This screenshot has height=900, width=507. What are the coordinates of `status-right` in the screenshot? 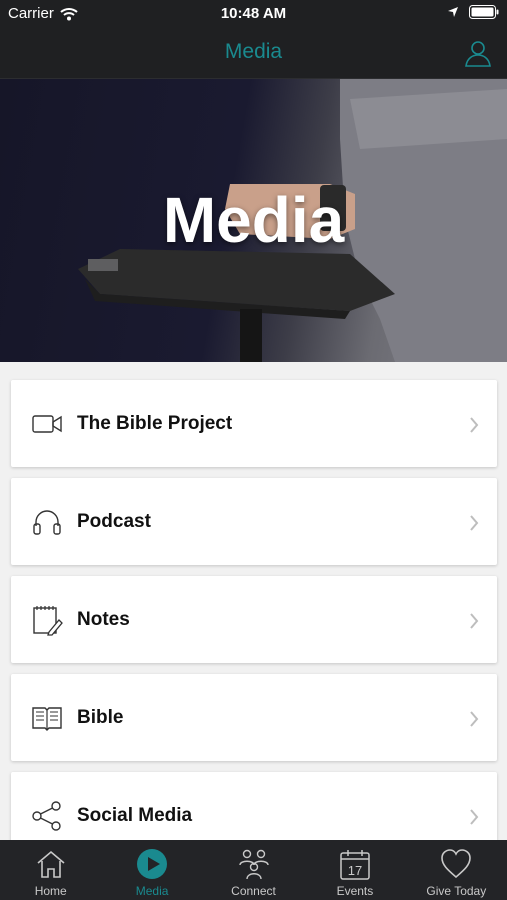 It's located at (473, 12).